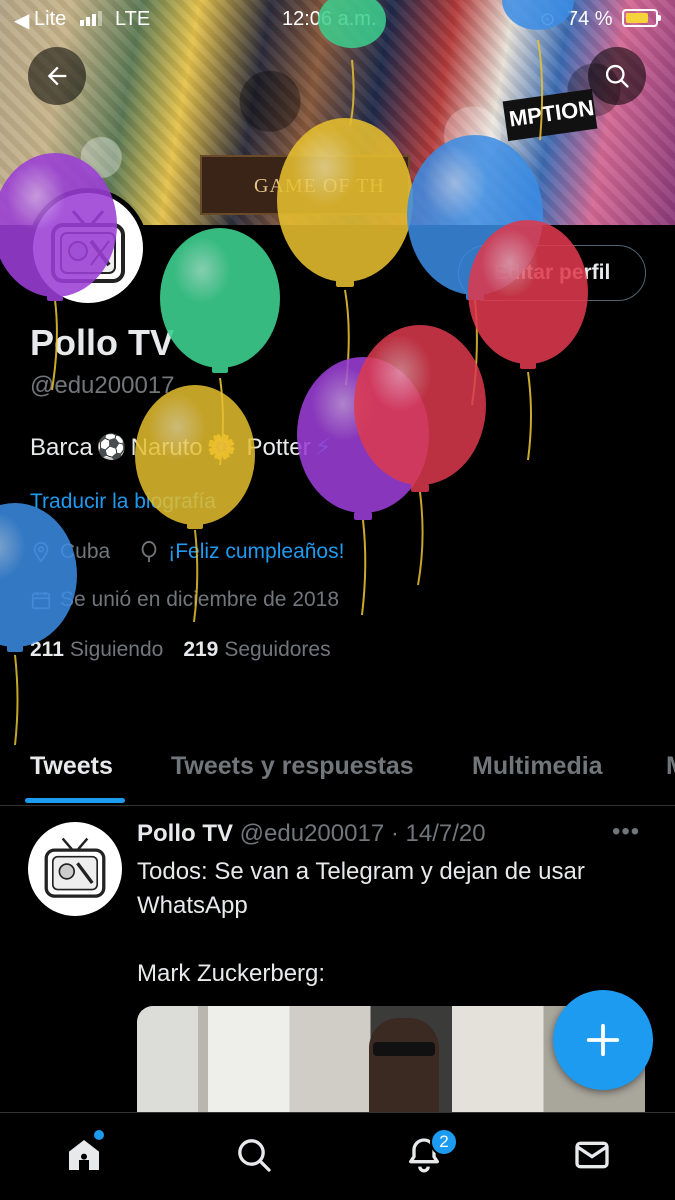  I want to click on battery-percentage: 74 %, so click(590, 19).